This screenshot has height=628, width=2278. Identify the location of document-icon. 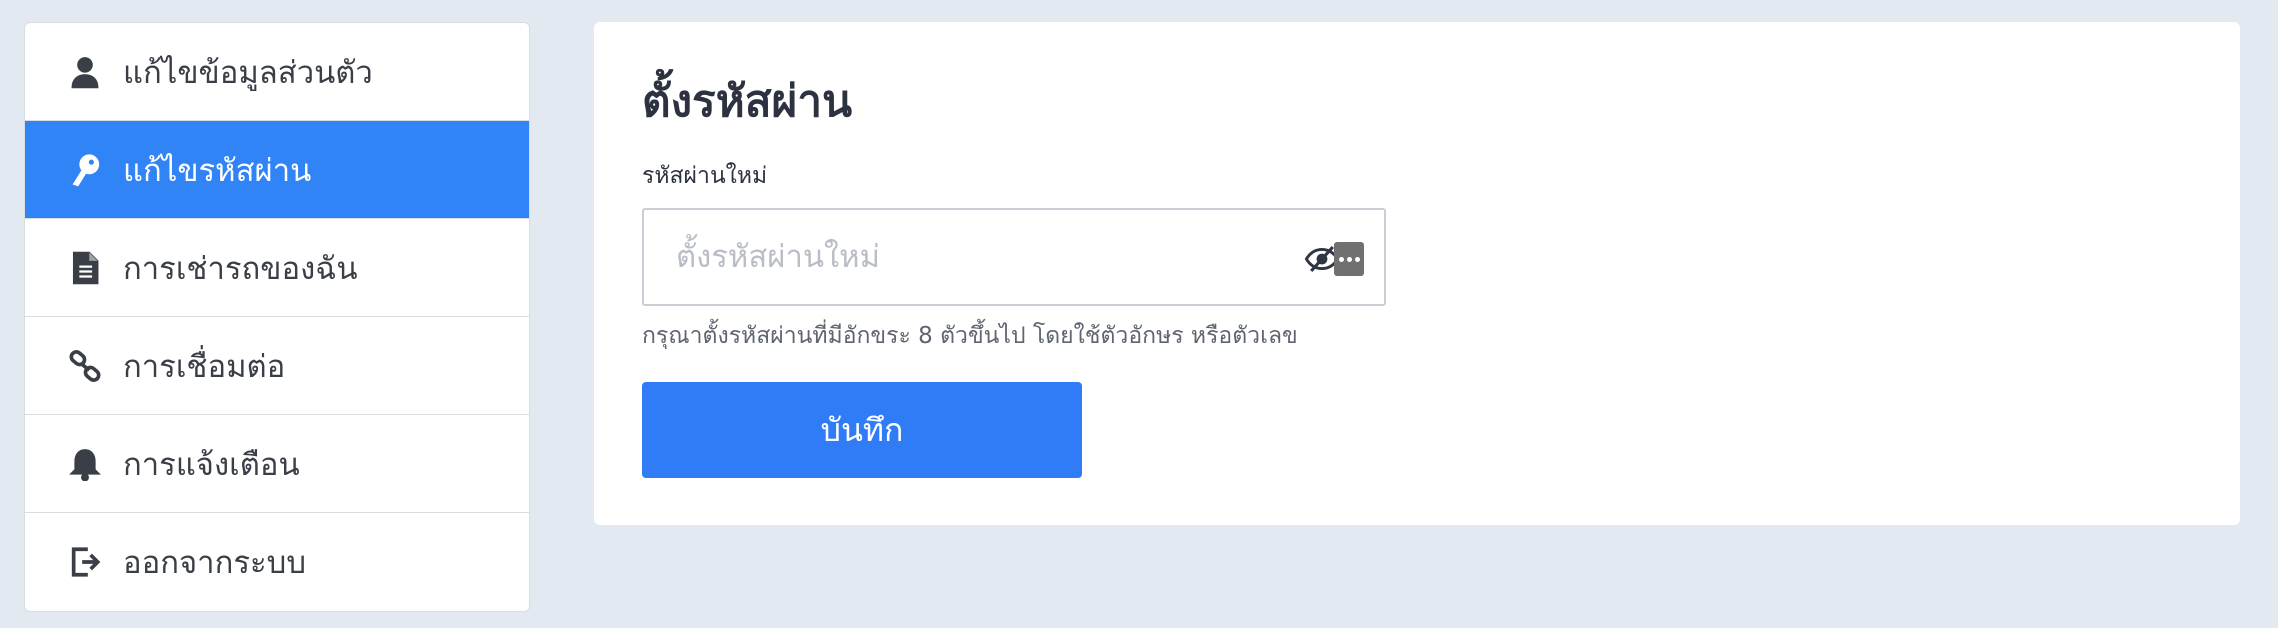
(85, 268).